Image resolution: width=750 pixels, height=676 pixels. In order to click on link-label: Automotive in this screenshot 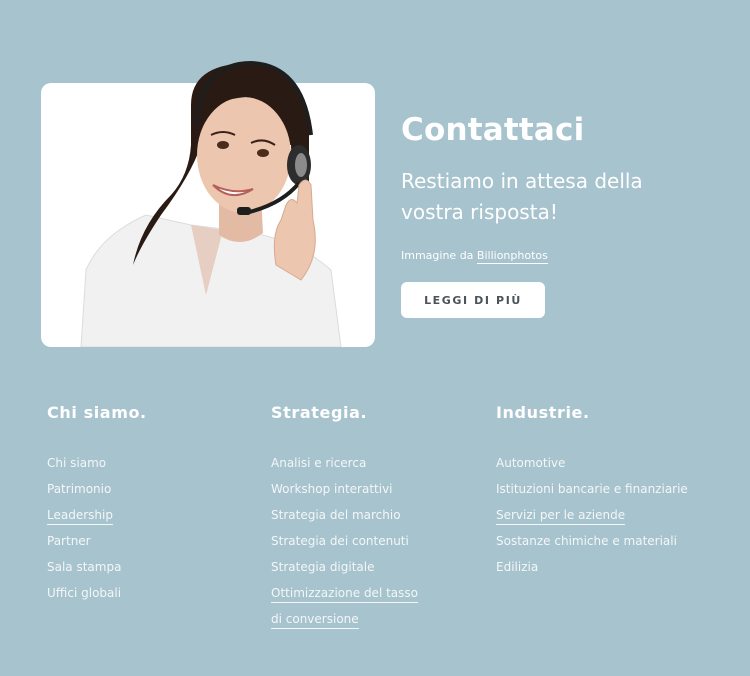, I will do `click(530, 463)`.